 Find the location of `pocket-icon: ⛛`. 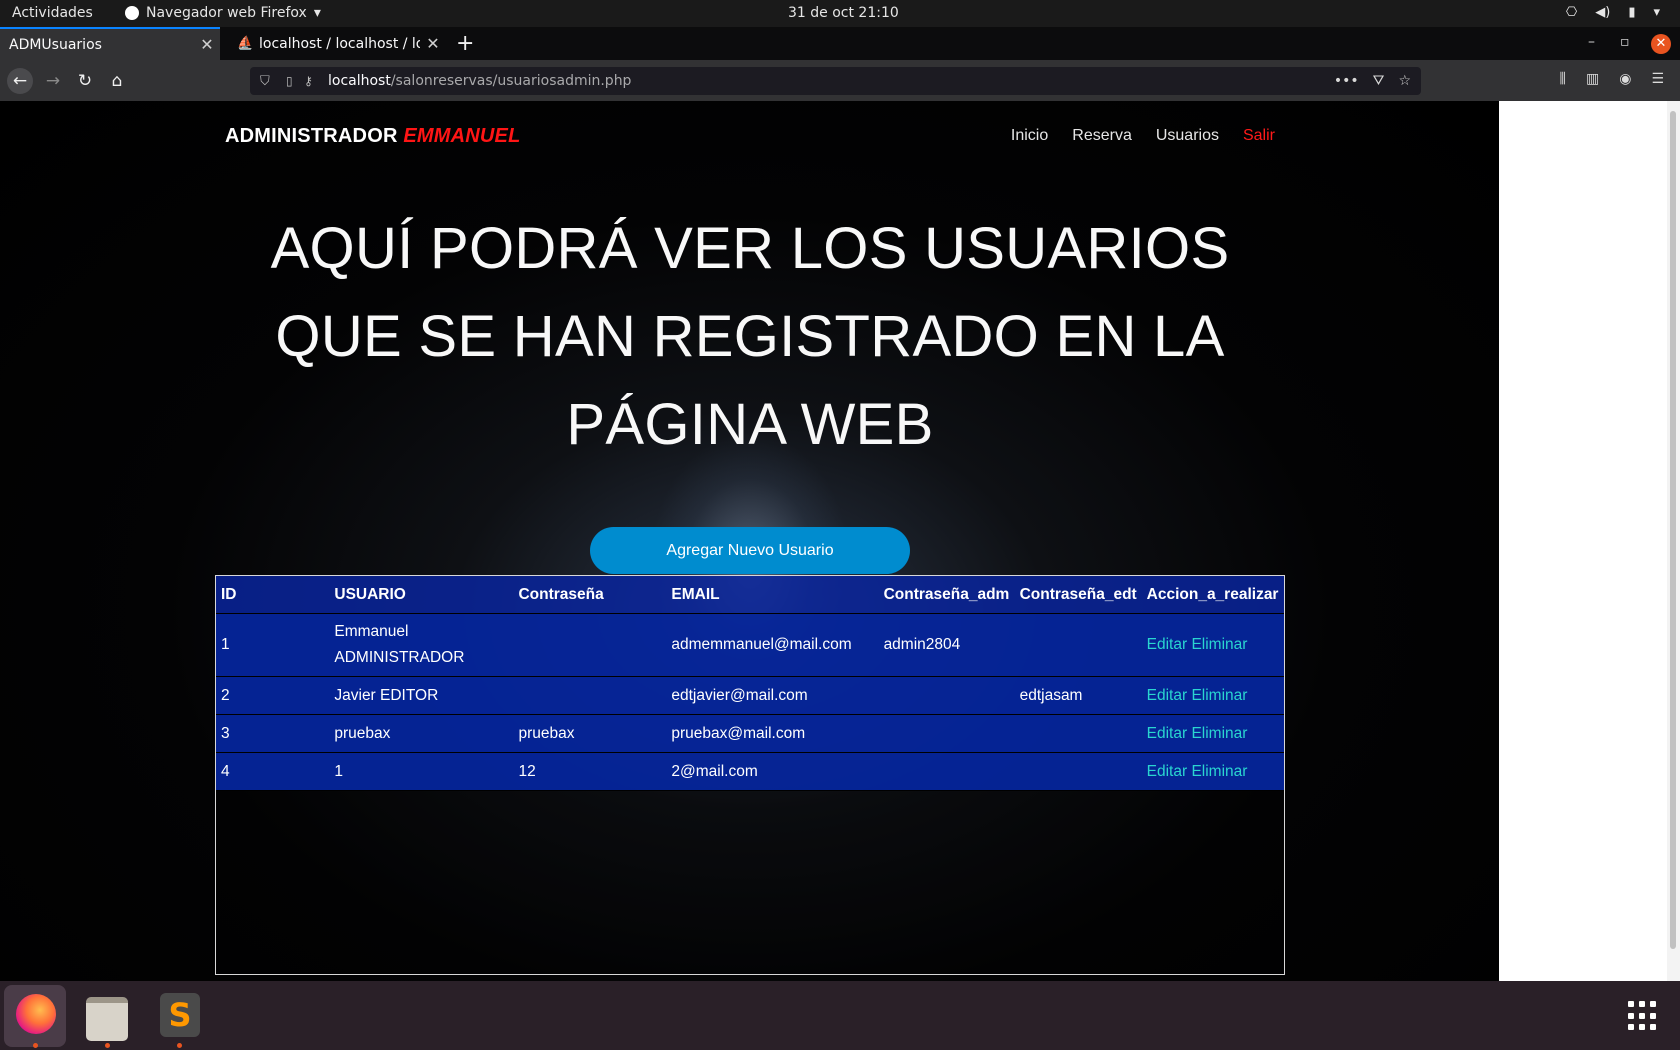

pocket-icon: ⛛ is located at coordinates (1379, 81).